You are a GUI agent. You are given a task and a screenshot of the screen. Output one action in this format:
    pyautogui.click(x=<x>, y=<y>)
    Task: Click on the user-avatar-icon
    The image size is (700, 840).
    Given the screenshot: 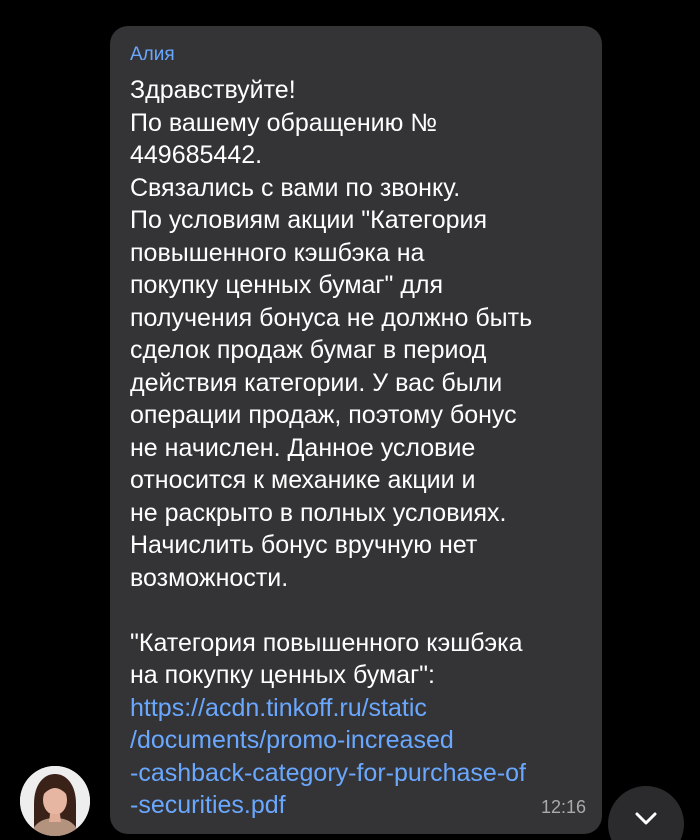 What is the action you would take?
    pyautogui.click(x=55, y=801)
    